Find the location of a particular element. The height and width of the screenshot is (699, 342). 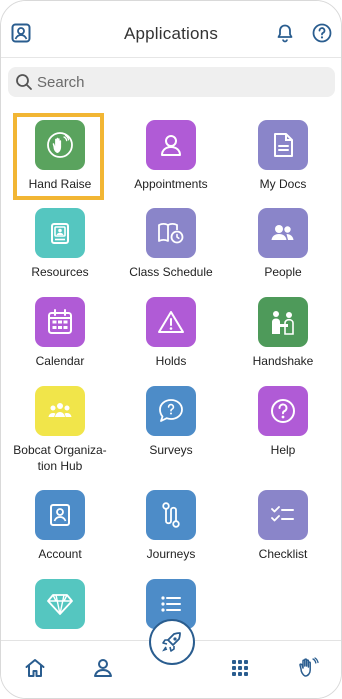

app-tile-bobcat-organiza-tion-hub: Bobcat Organiza- tion Hub is located at coordinates (60, 430).